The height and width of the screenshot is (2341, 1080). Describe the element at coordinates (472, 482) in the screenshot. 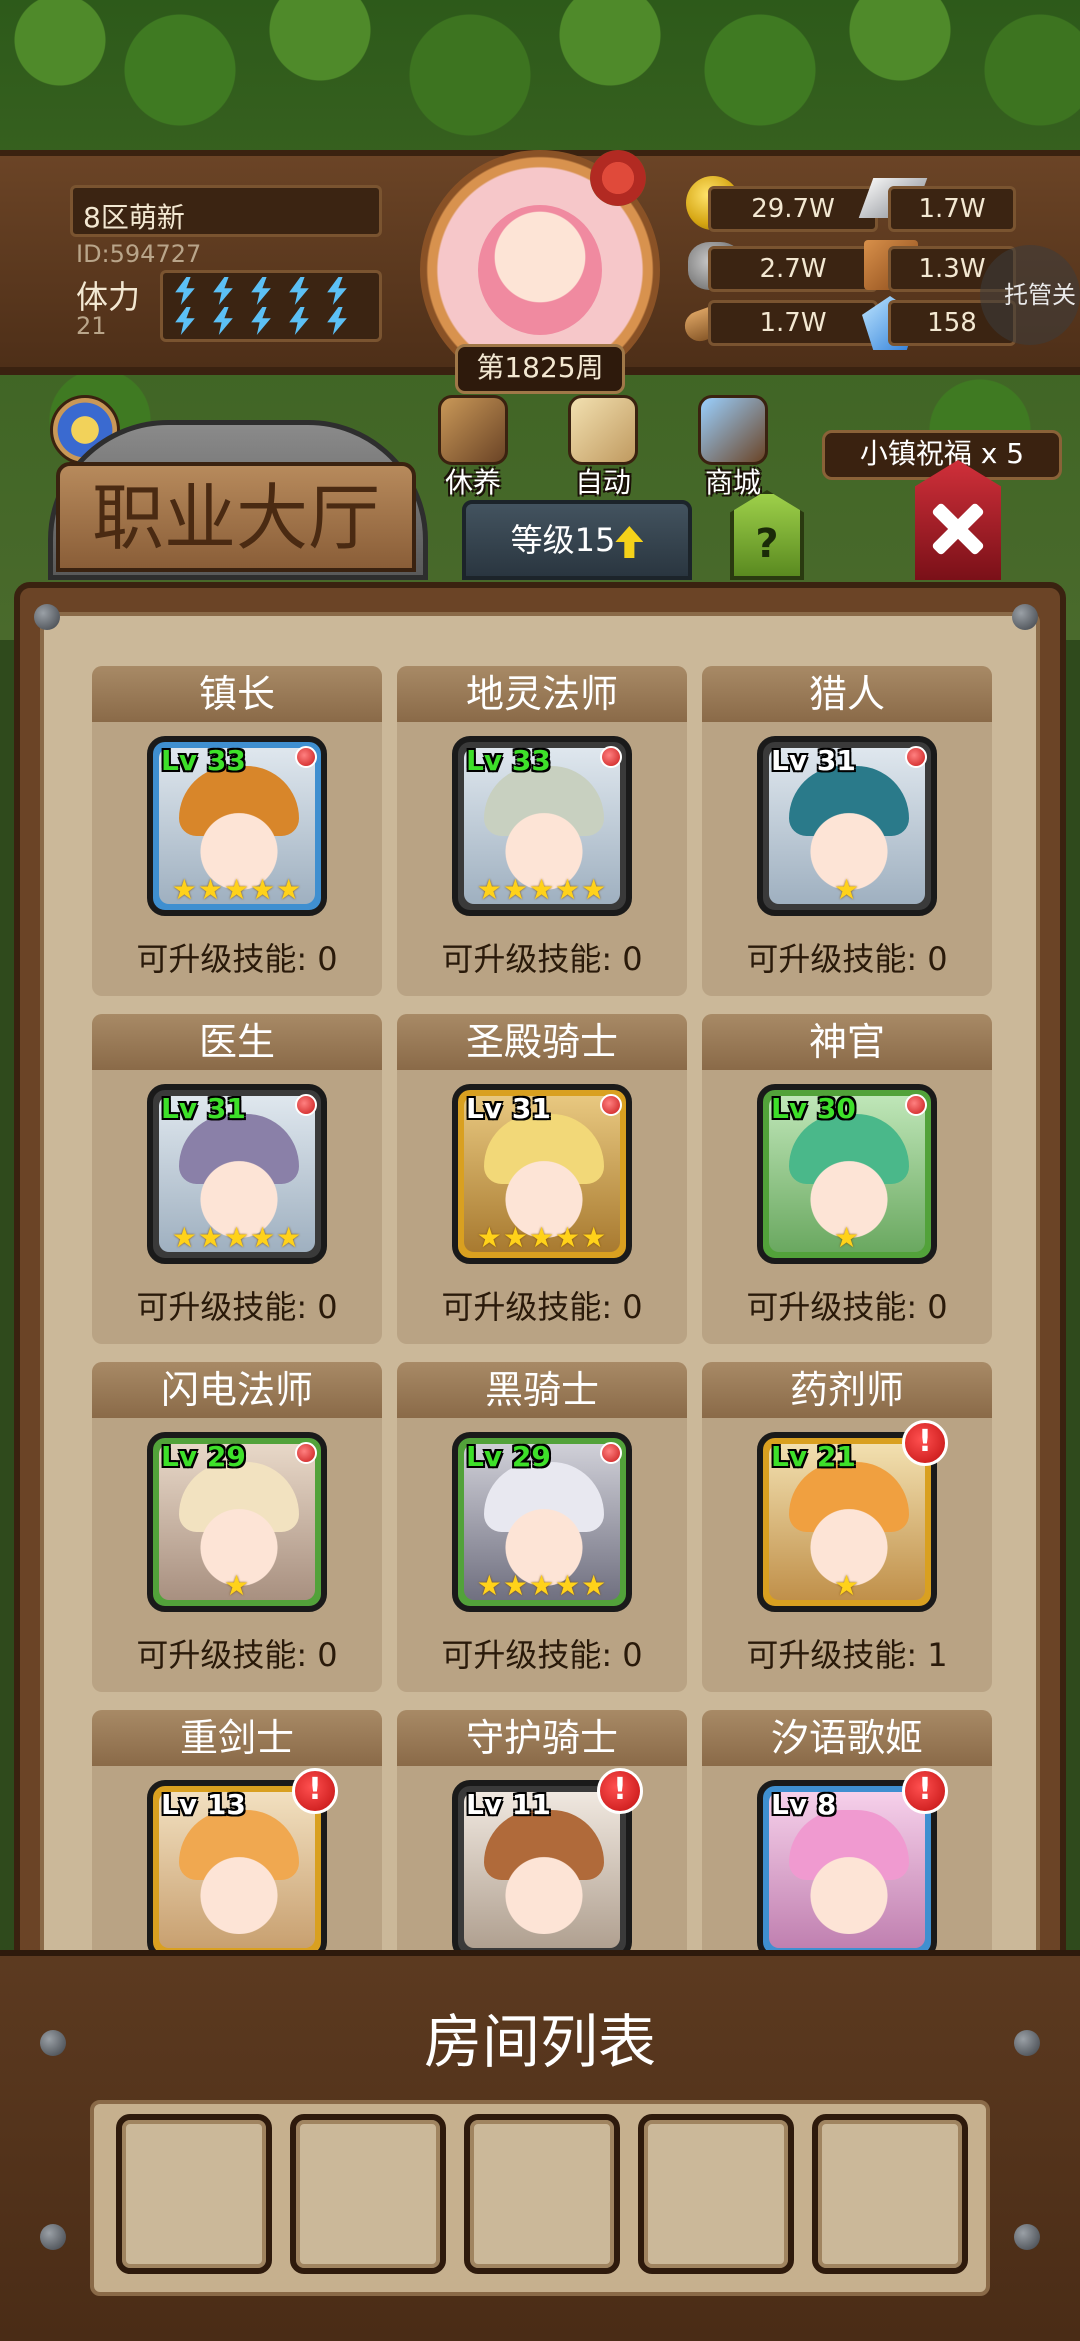

I see `nav-rest-label: 休养` at that location.